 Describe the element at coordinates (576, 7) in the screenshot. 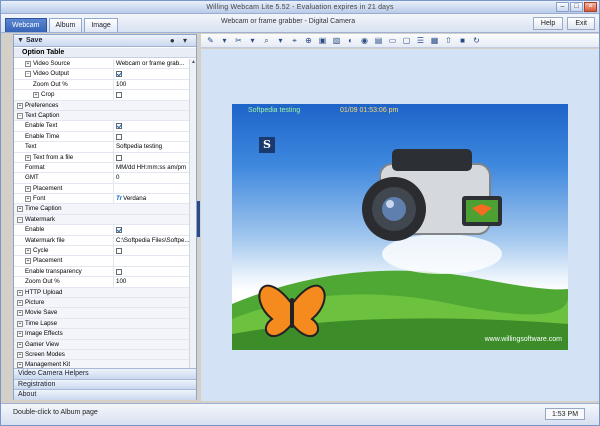

I see `maximize-button: □` at that location.